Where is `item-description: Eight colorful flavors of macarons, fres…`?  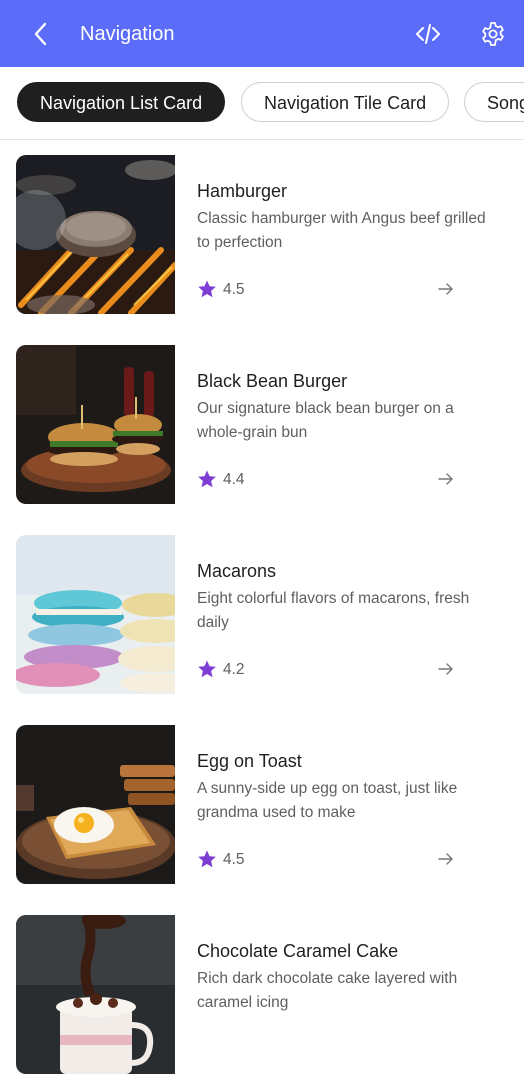
item-description: Eight colorful flavors of macarons, fres… is located at coordinates (333, 610).